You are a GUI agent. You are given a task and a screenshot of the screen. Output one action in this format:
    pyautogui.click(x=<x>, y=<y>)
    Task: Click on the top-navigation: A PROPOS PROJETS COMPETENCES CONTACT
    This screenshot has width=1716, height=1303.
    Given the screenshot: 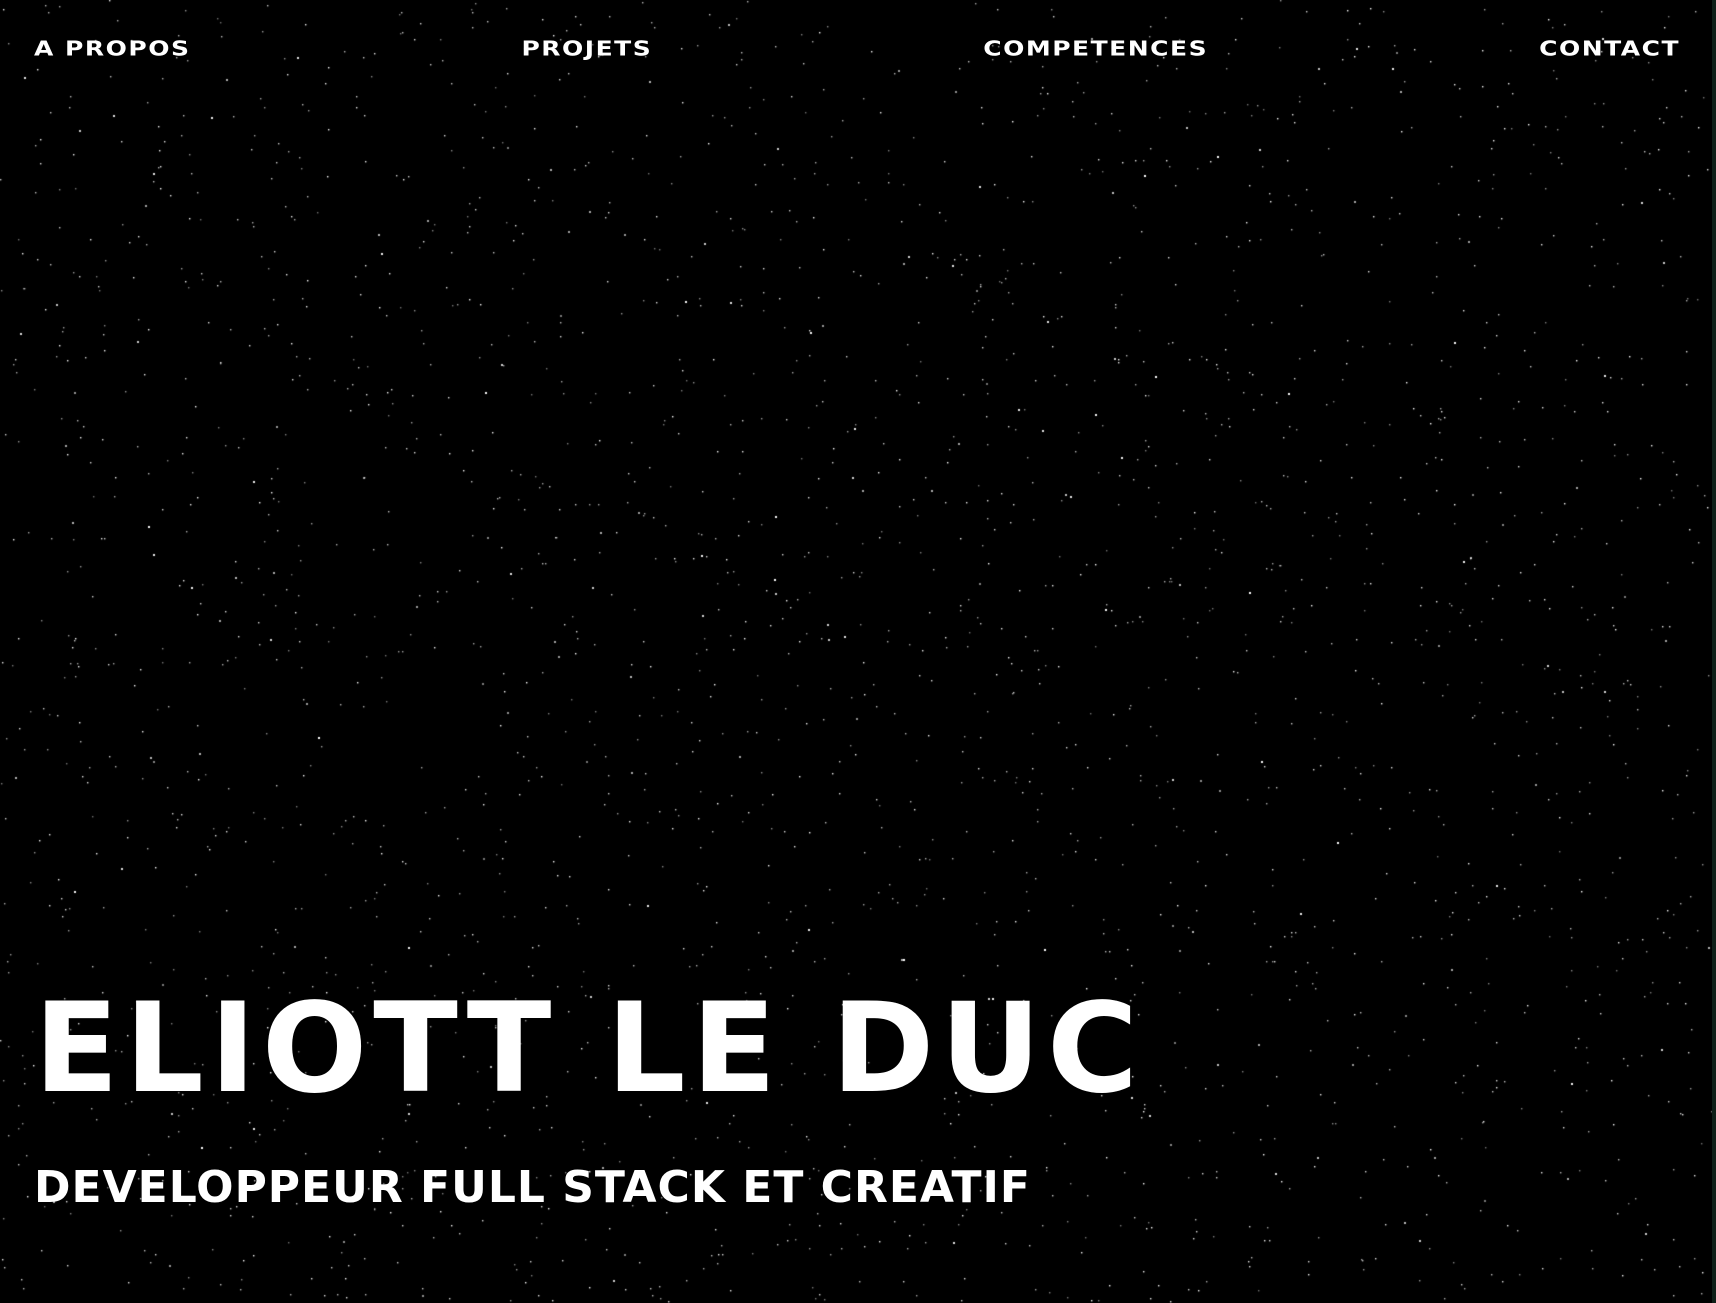 What is the action you would take?
    pyautogui.click(x=857, y=48)
    